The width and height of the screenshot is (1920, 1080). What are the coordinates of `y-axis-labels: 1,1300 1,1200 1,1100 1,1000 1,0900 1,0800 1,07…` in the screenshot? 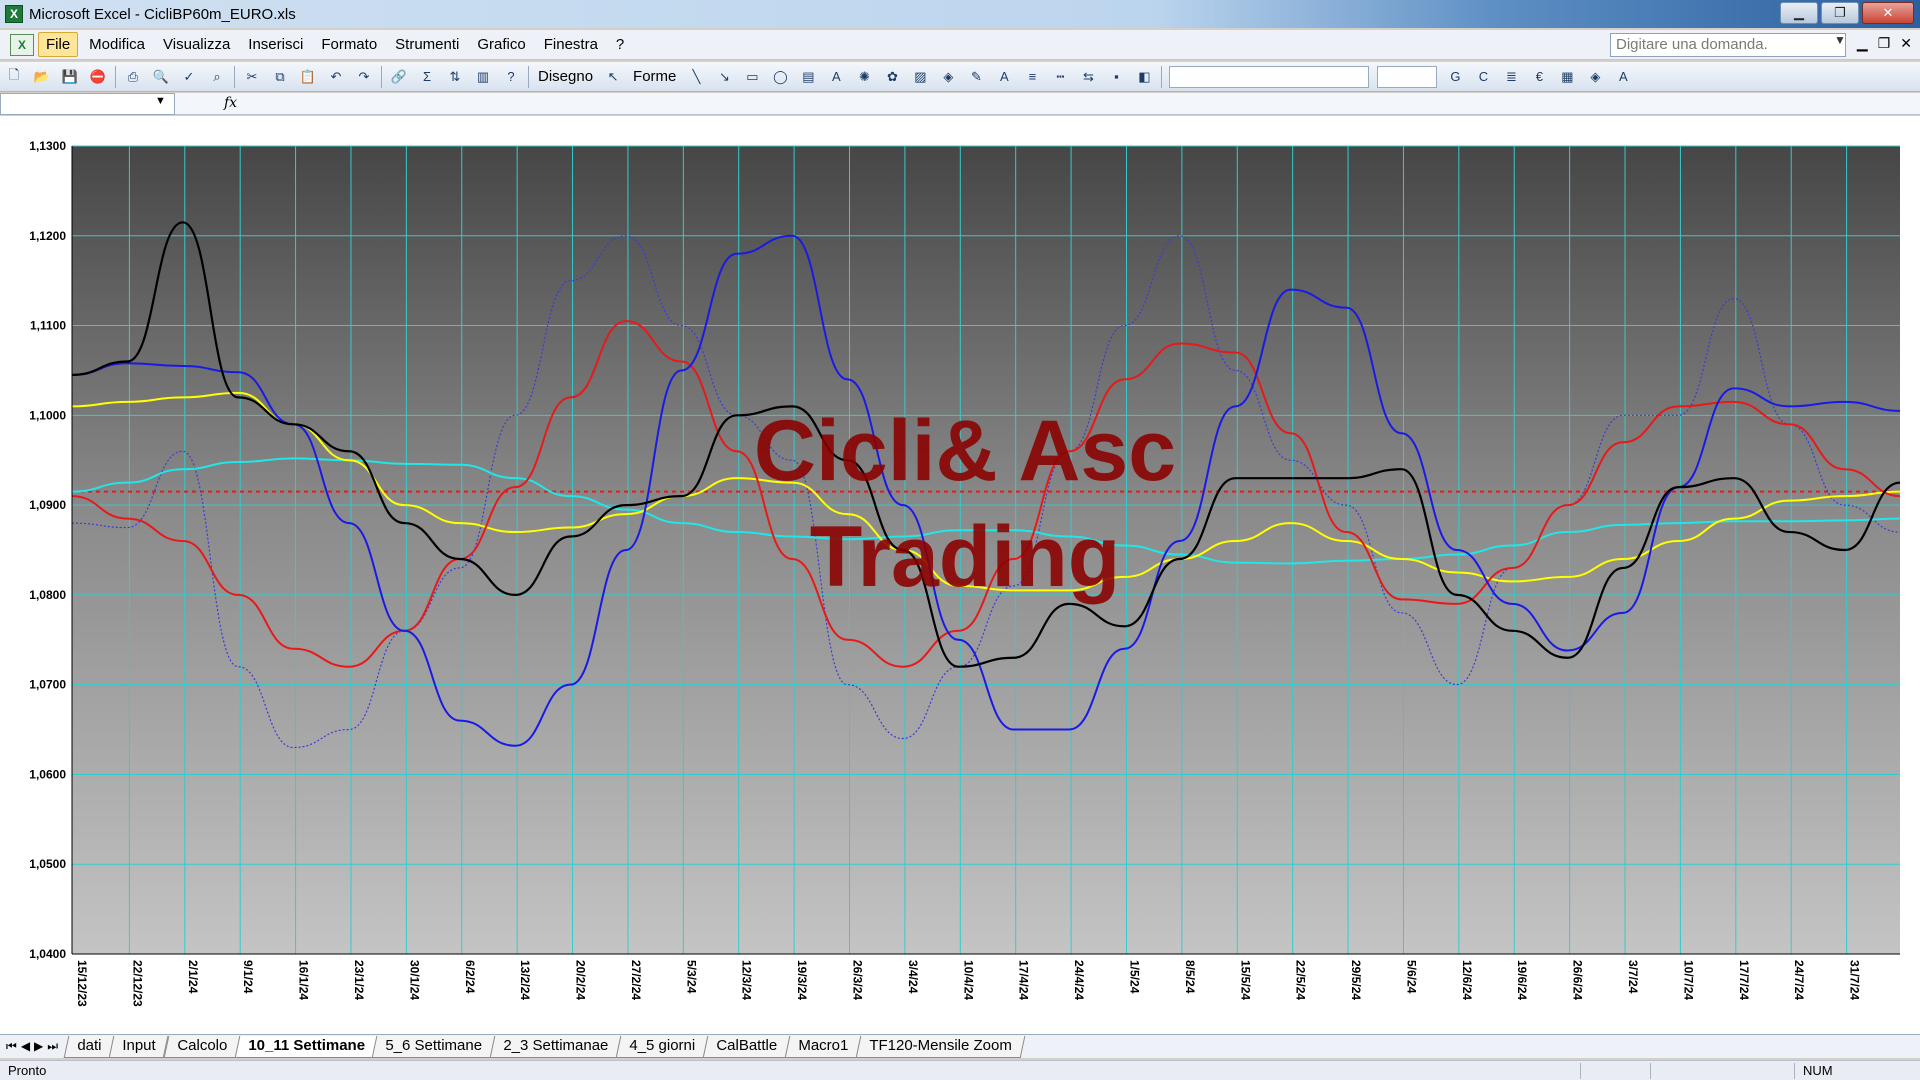 It's located at (47, 550).